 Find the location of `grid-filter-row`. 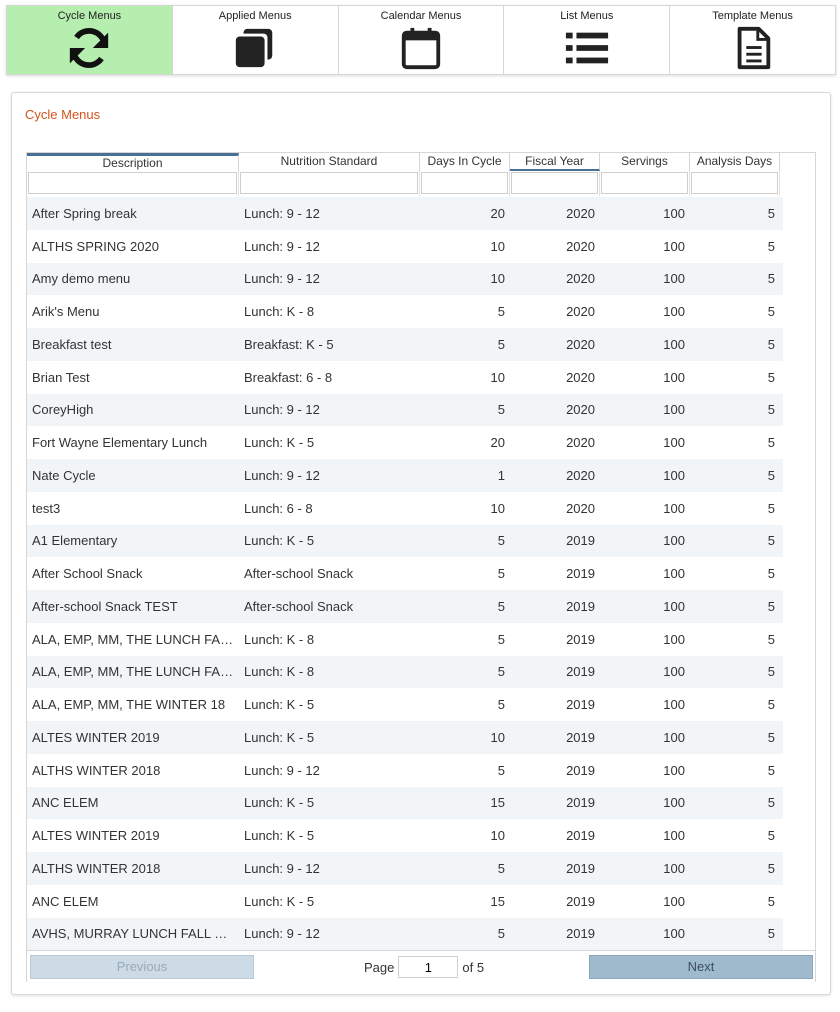

grid-filter-row is located at coordinates (403, 183).